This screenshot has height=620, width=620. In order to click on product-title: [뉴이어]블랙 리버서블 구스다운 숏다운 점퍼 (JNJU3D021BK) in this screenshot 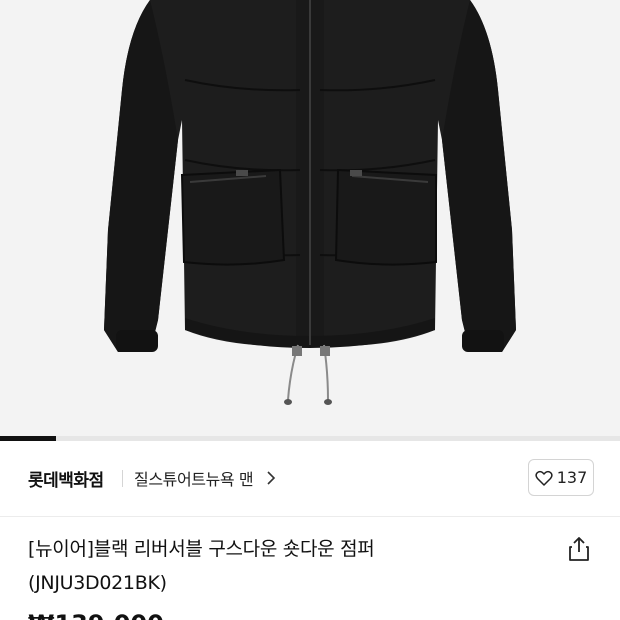, I will do `click(288, 566)`.